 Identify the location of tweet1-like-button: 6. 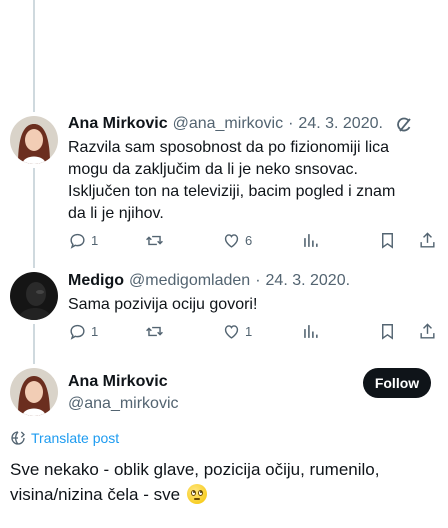
(237, 240).